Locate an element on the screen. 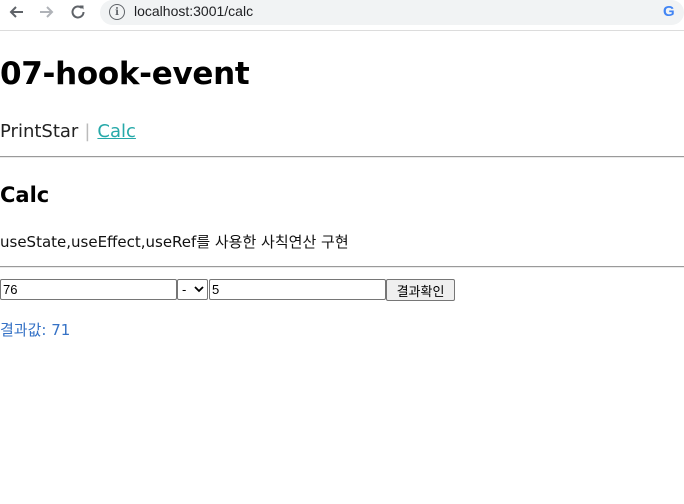 The width and height of the screenshot is (684, 504). section-description: useState,useEffect,useRef를 사용한 사칙연산 구현 is located at coordinates (174, 242).